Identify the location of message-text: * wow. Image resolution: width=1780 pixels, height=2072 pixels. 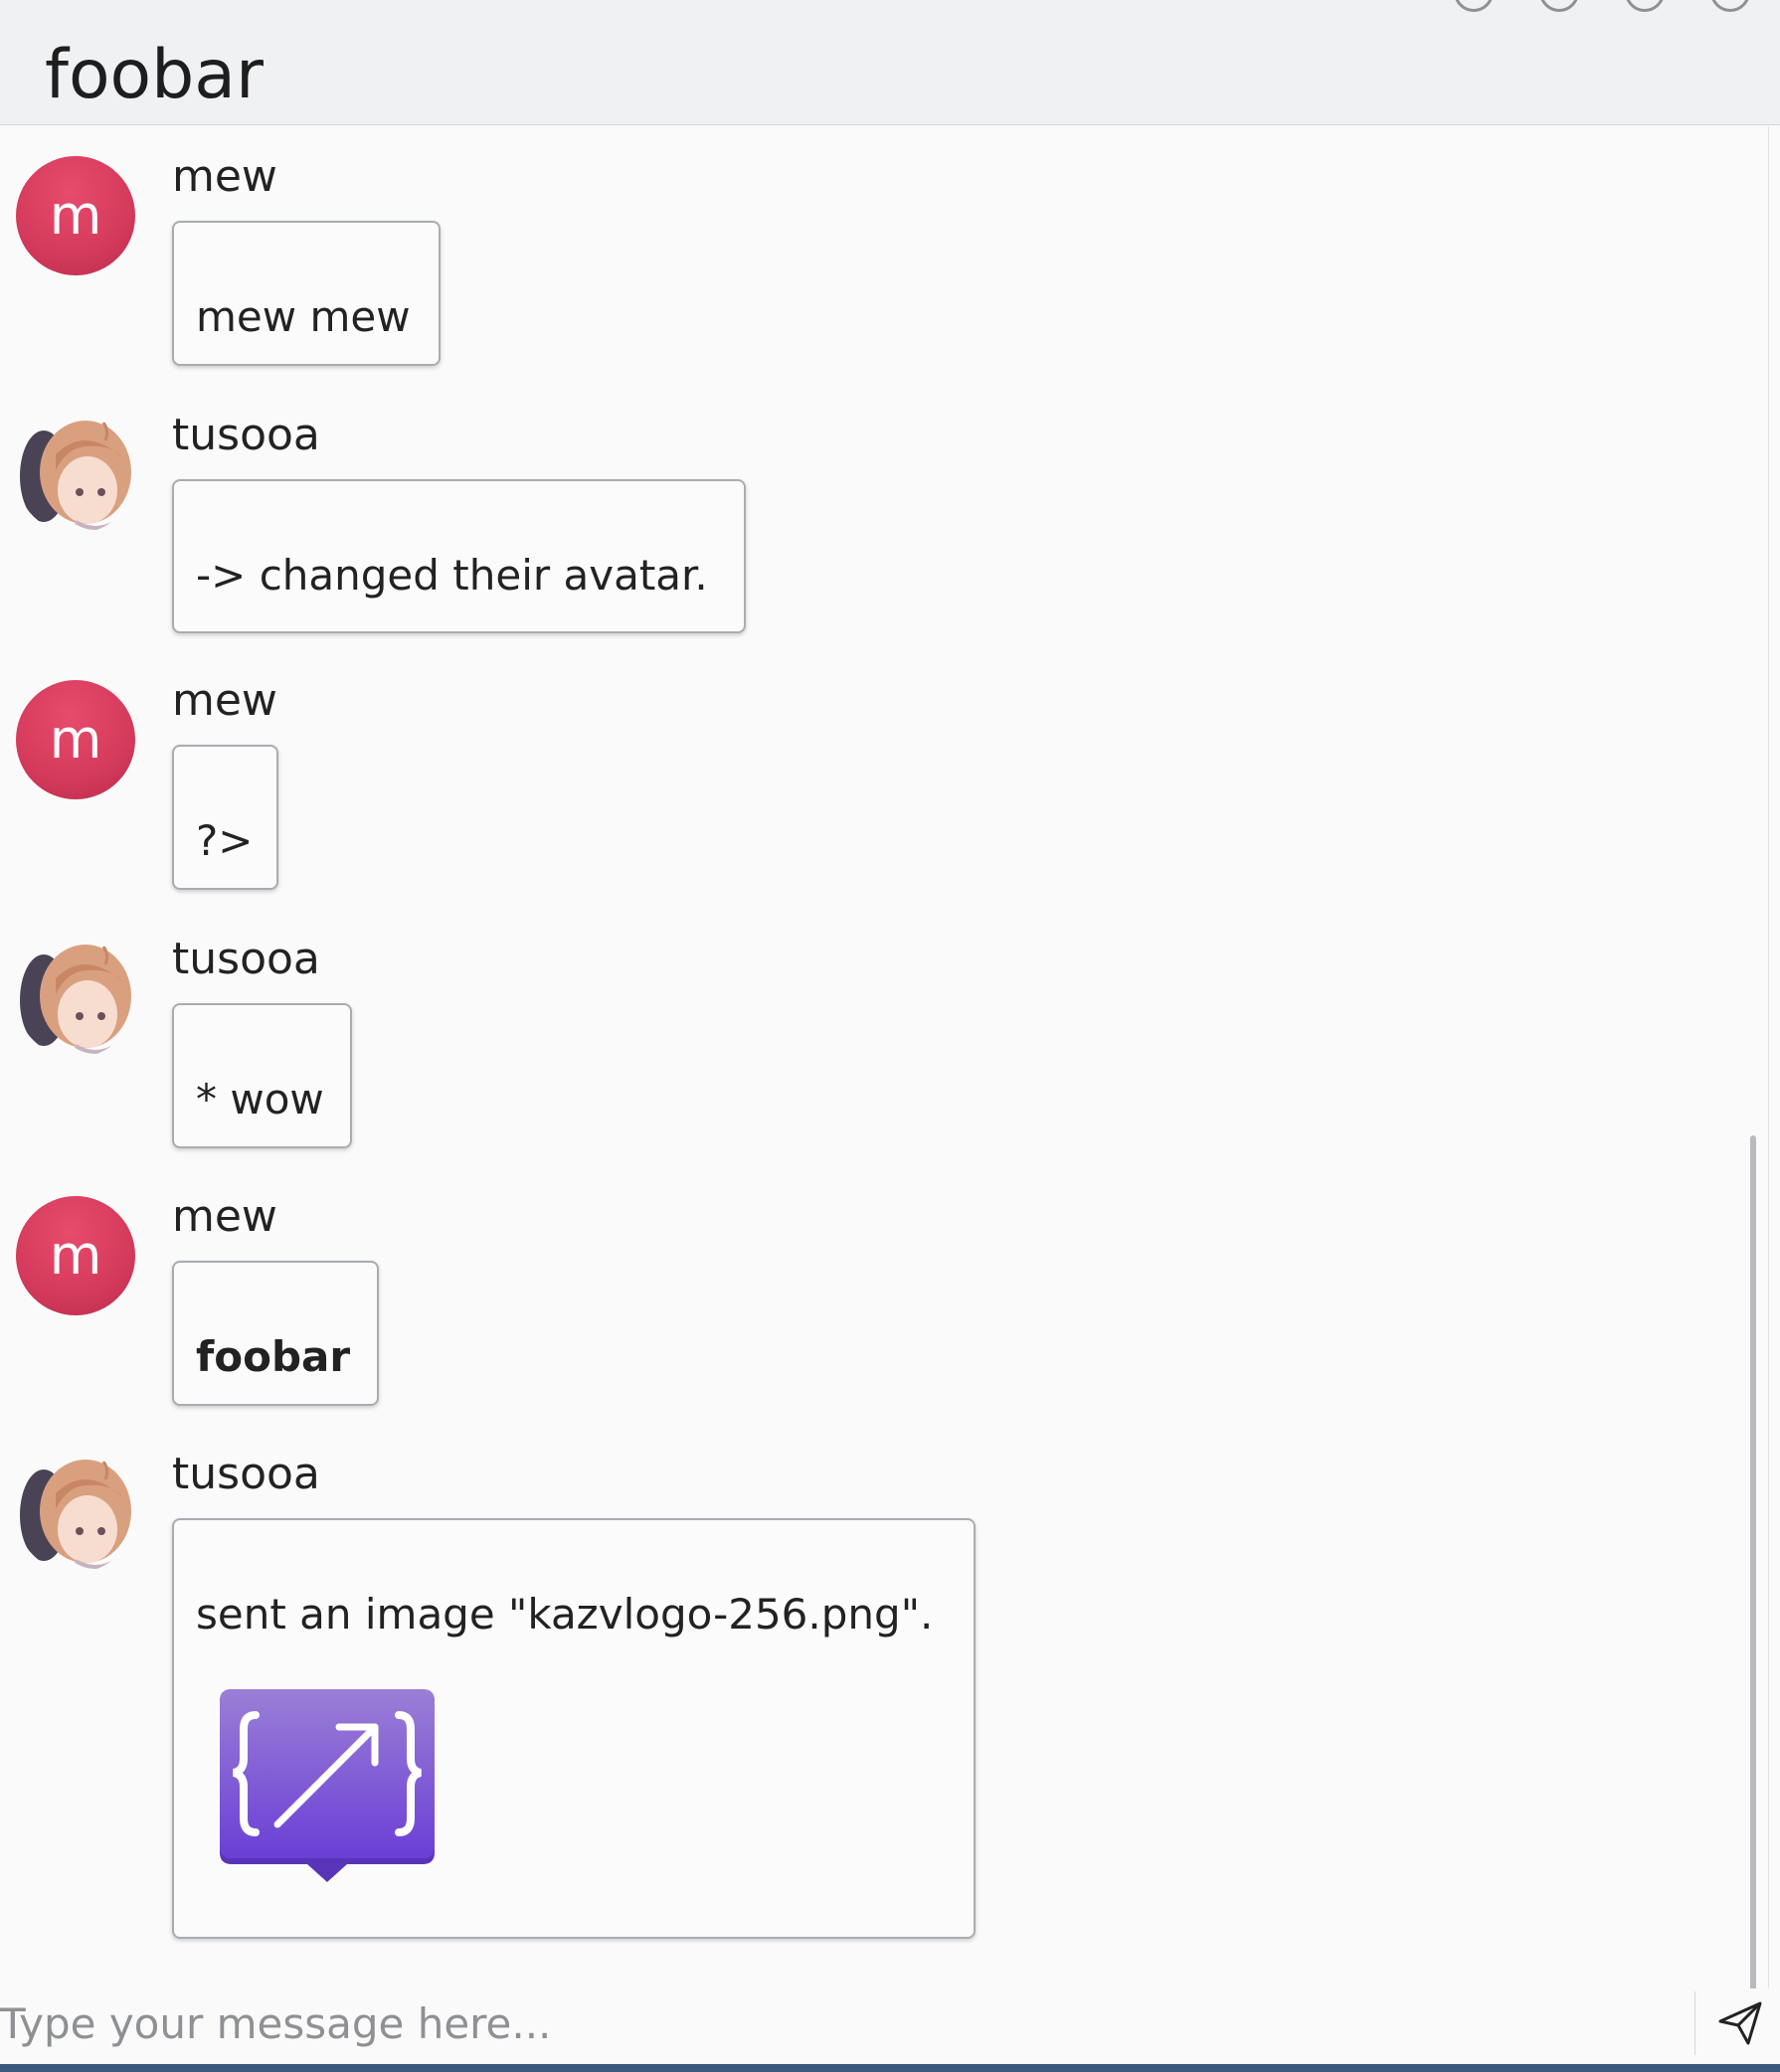
(260, 1099).